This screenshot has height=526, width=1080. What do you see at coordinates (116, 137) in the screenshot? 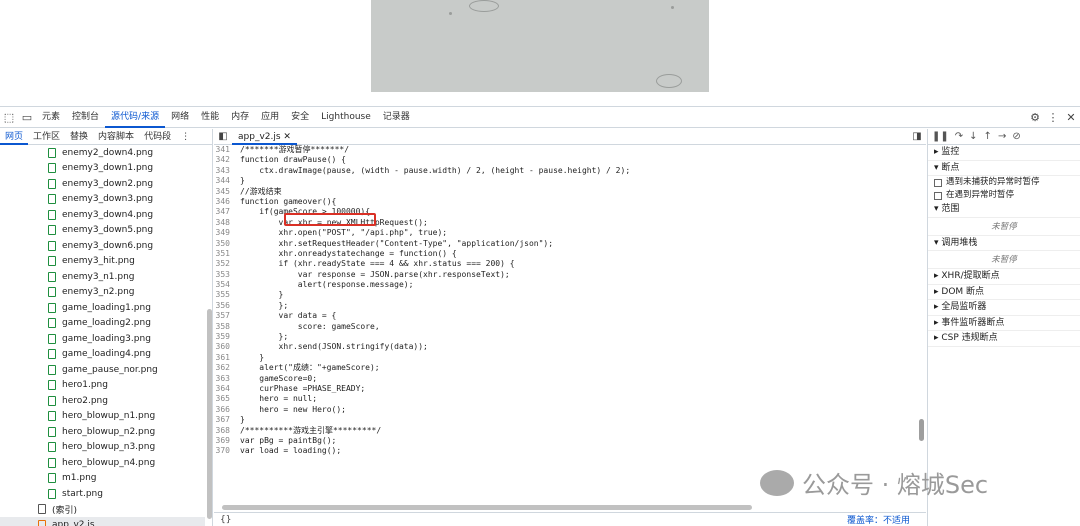
I see `subtab-content-scripts: 内容脚本` at bounding box center [116, 137].